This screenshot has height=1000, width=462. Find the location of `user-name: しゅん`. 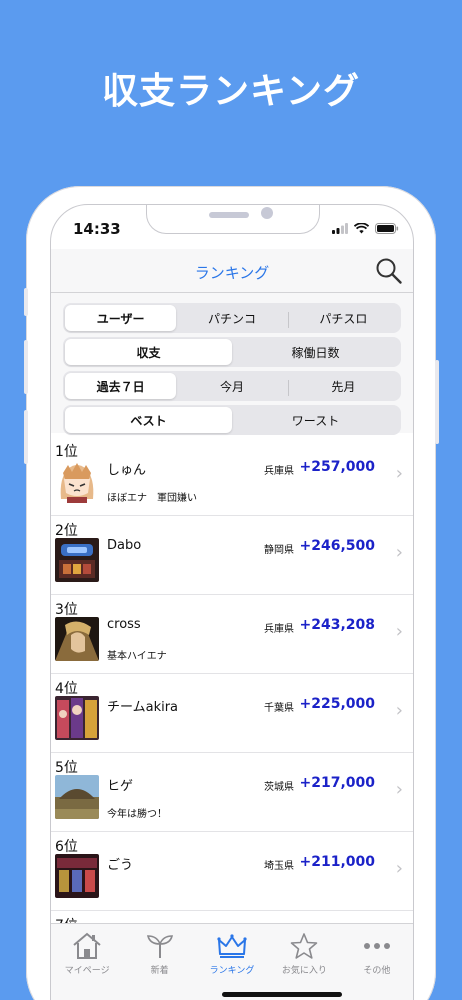

user-name: しゅん is located at coordinates (127, 470).